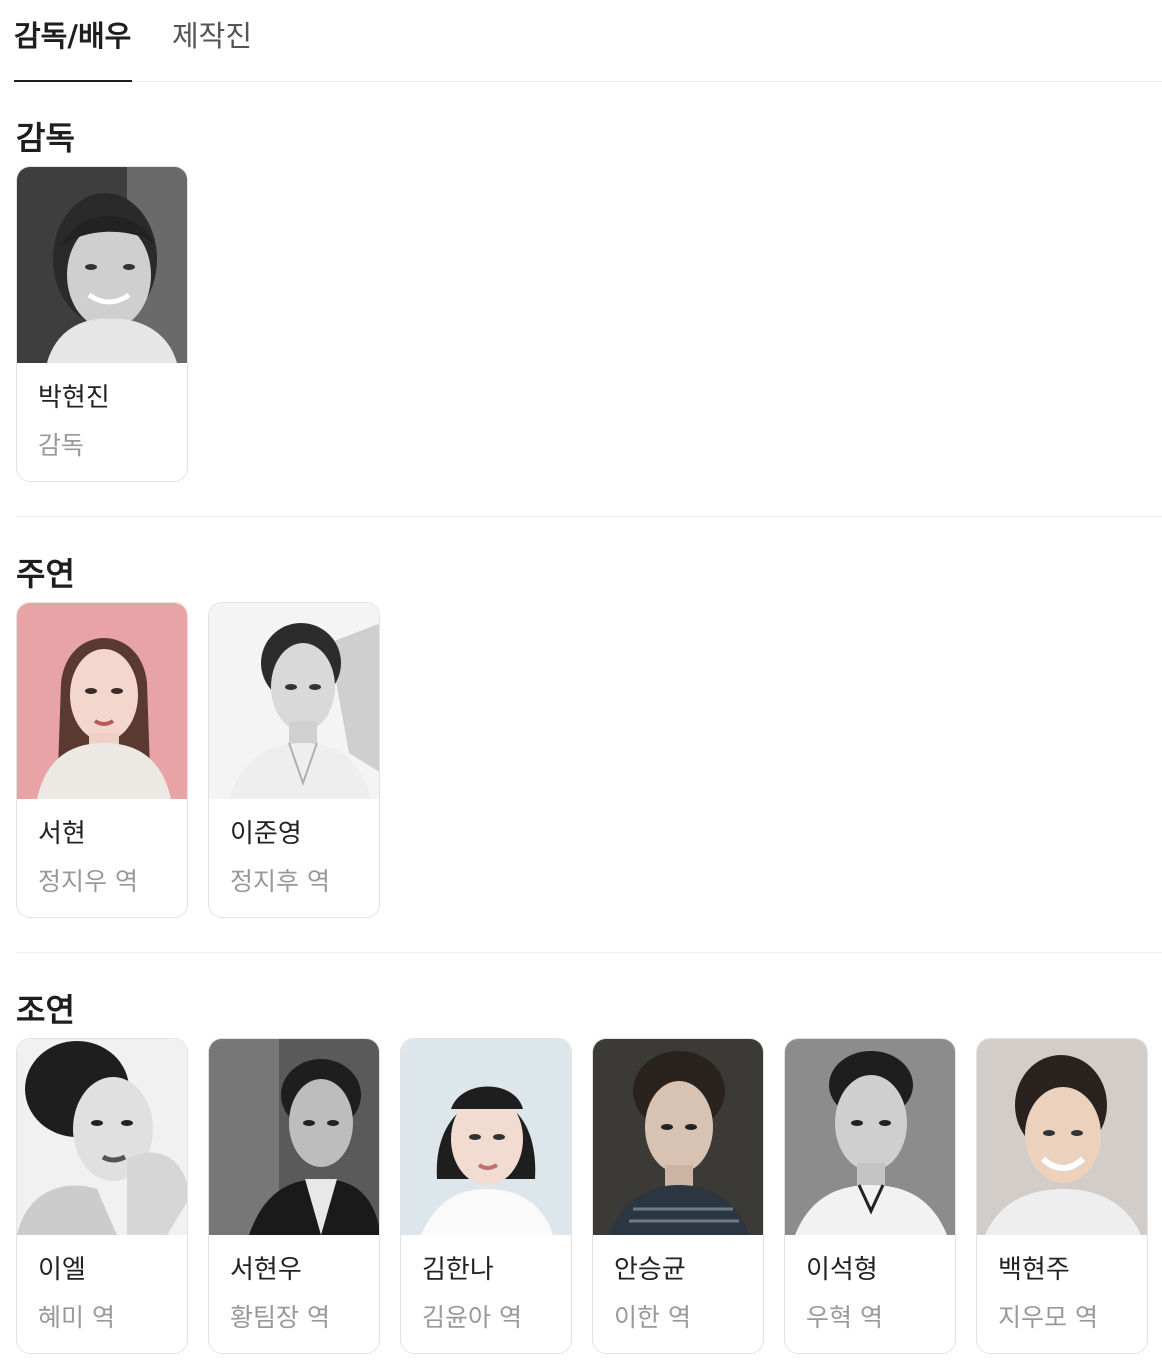 The height and width of the screenshot is (1370, 1162). What do you see at coordinates (842, 1270) in the screenshot?
I see `person-name: 이석형` at bounding box center [842, 1270].